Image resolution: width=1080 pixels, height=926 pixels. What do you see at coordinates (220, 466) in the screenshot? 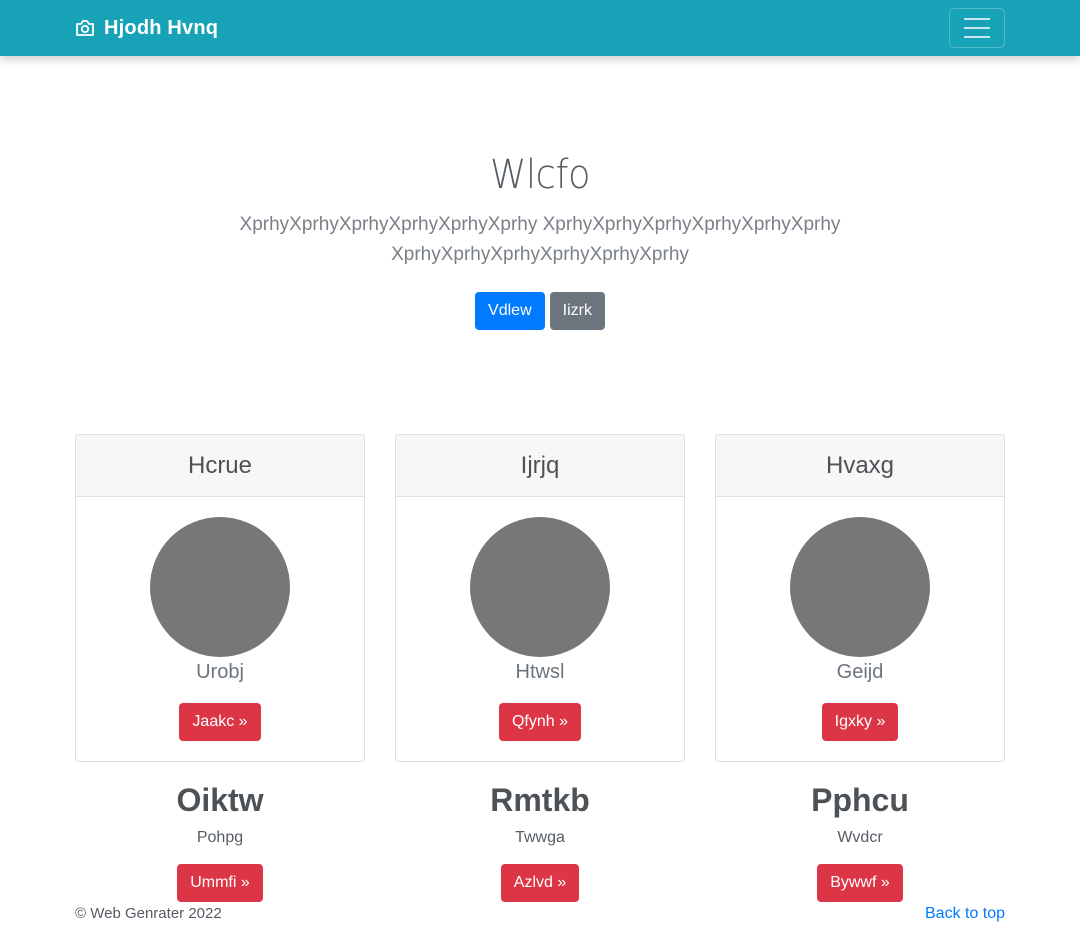
I see `card-header: Hcrue` at bounding box center [220, 466].